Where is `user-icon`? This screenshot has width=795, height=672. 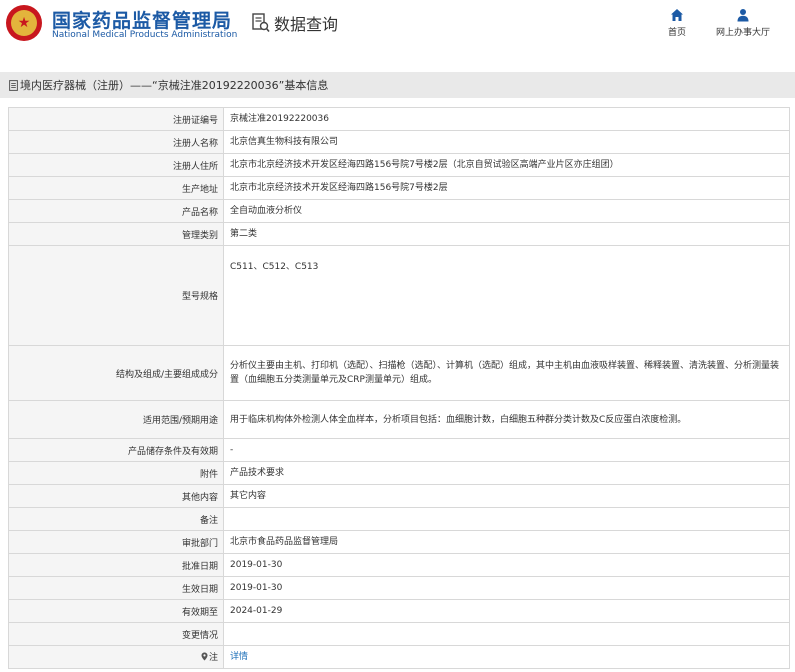 user-icon is located at coordinates (743, 15).